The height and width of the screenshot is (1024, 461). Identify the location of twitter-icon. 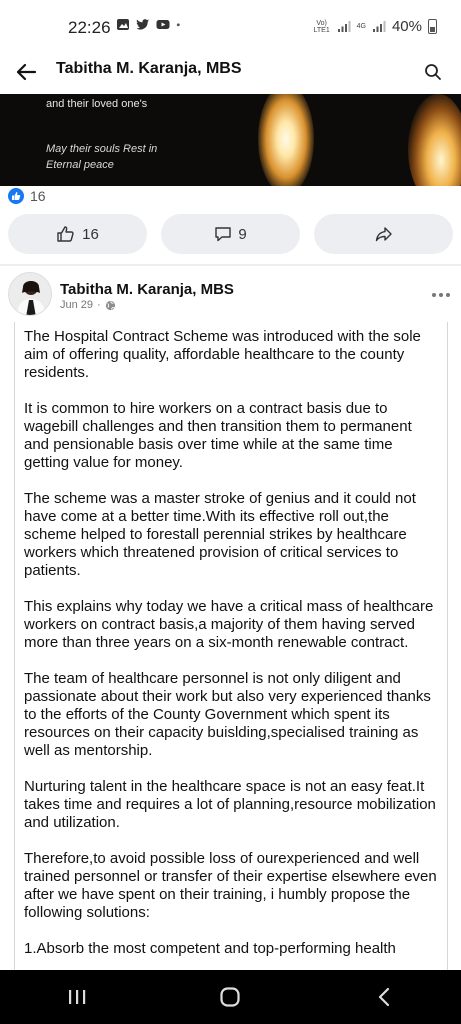
(142, 24).